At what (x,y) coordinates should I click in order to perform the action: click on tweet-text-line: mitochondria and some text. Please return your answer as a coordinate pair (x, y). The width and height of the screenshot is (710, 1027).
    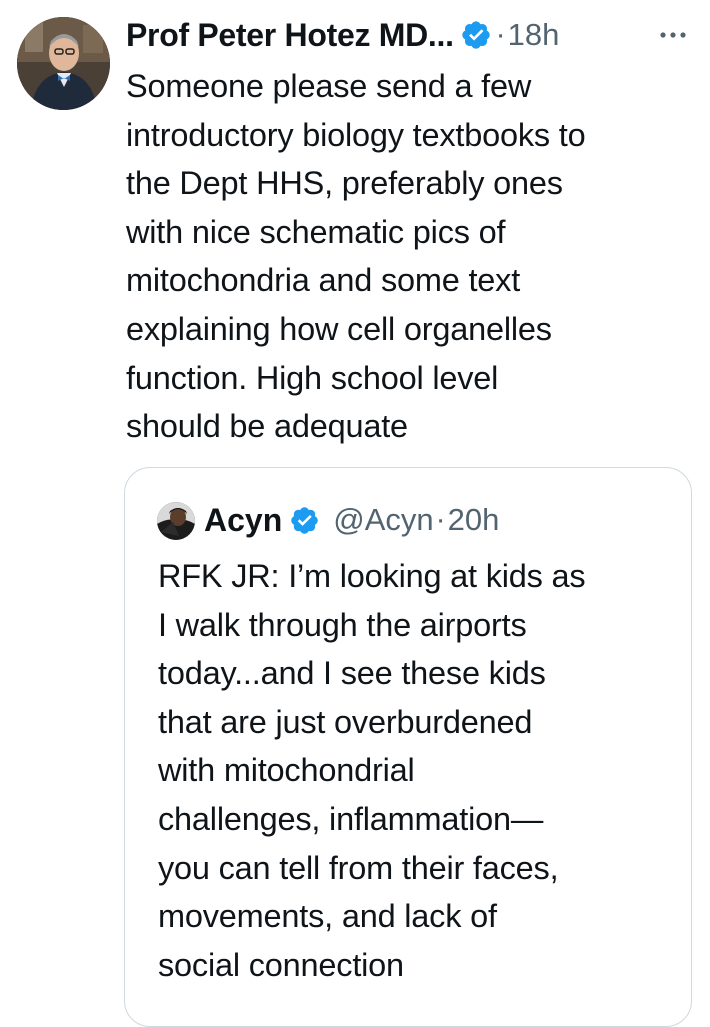
    Looking at the image, I should click on (323, 280).